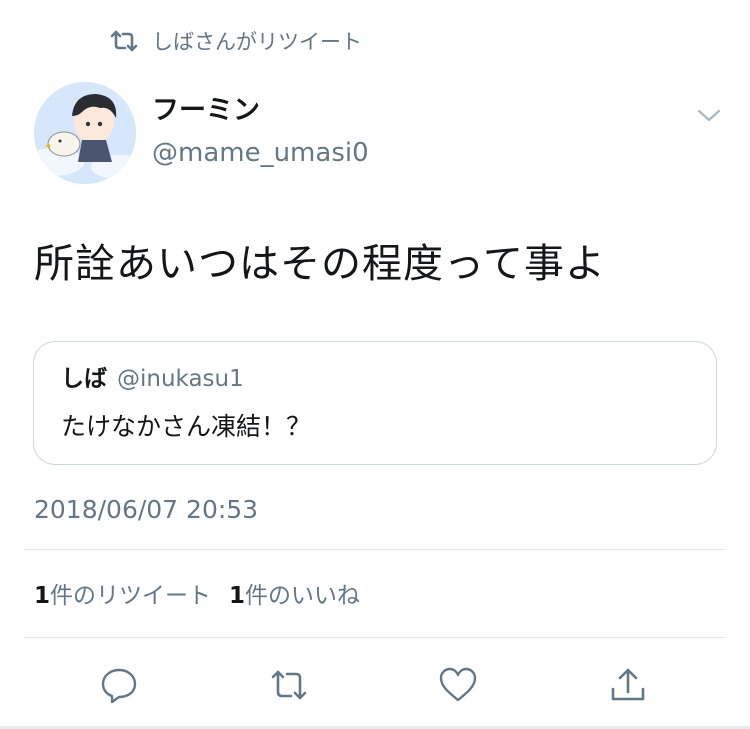 The width and height of the screenshot is (750, 729). I want to click on reply-button, so click(119, 685).